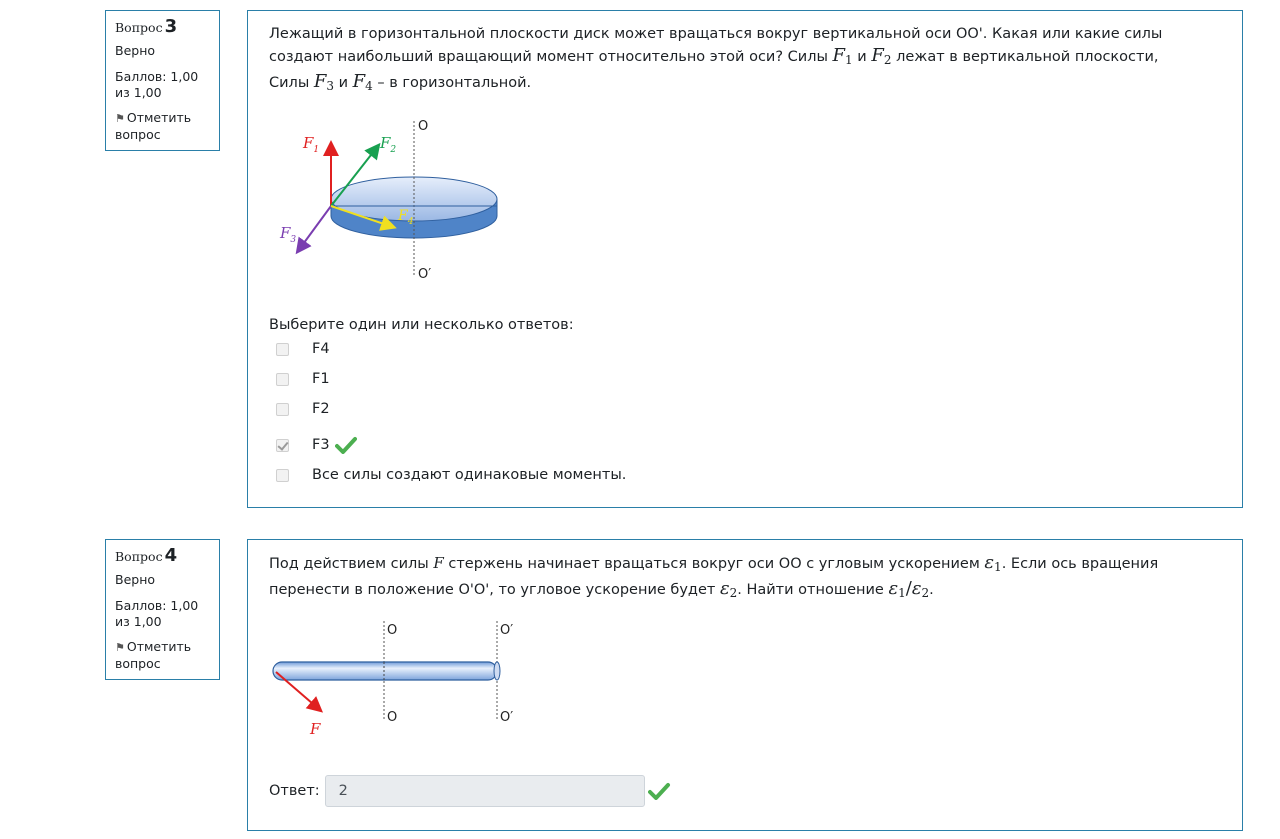 The width and height of the screenshot is (1280, 839). Describe the element at coordinates (146, 555) in the screenshot. I see `question-number: Вопрос 4` at that location.